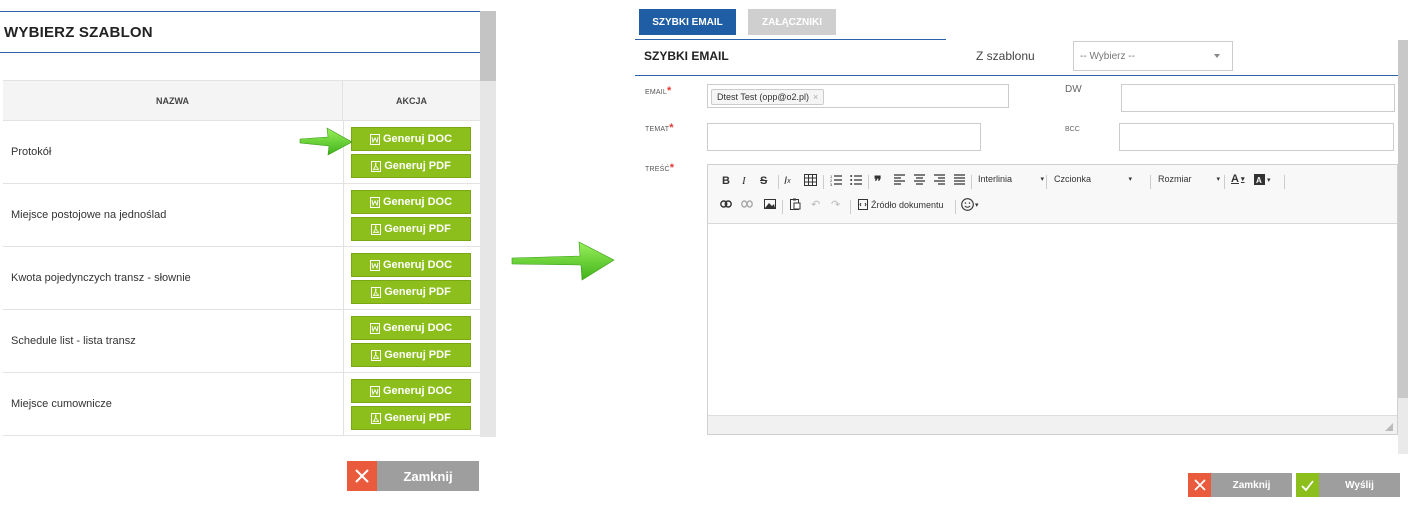 Image resolution: width=1414 pixels, height=507 pixels. What do you see at coordinates (61, 404) in the screenshot?
I see `template-name: Miejsce cumownicze` at bounding box center [61, 404].